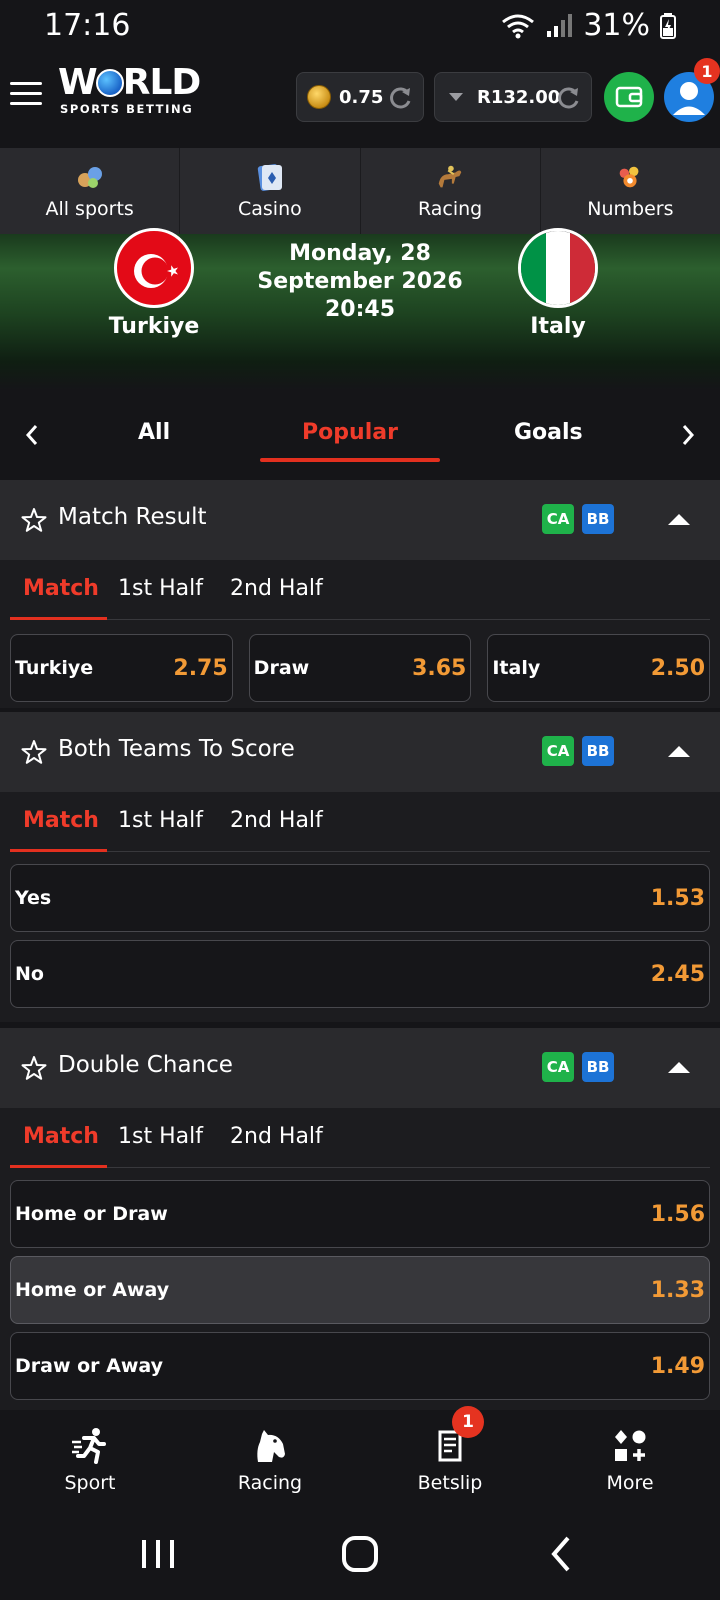 The height and width of the screenshot is (1600, 720). Describe the element at coordinates (87, 25) in the screenshot. I see `status-time: 17:16` at that location.